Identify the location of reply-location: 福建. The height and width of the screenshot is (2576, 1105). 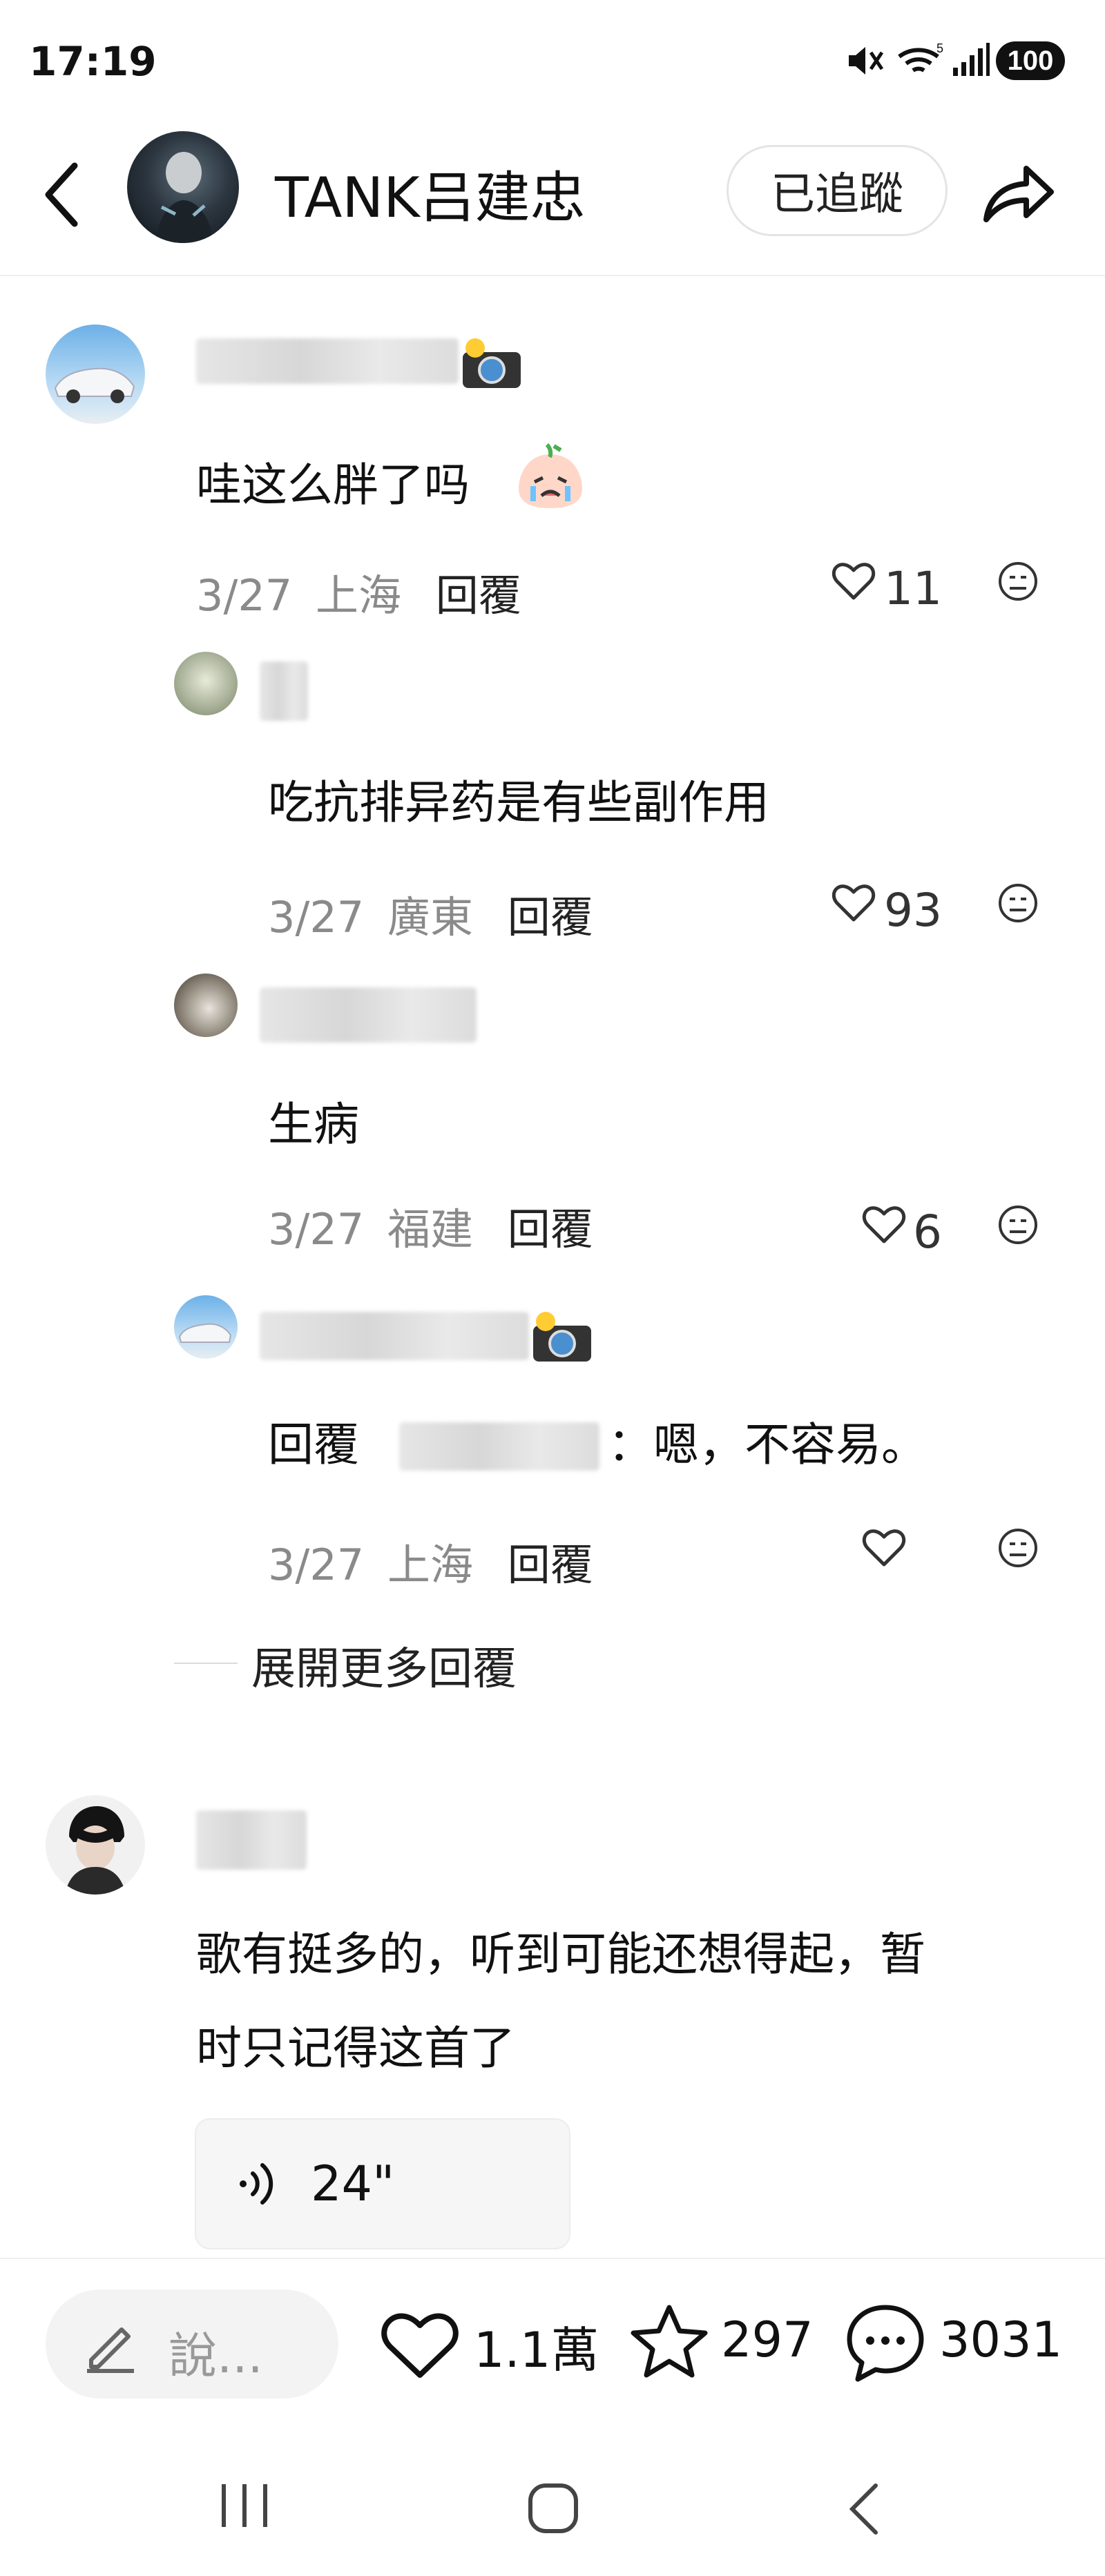
(430, 1230).